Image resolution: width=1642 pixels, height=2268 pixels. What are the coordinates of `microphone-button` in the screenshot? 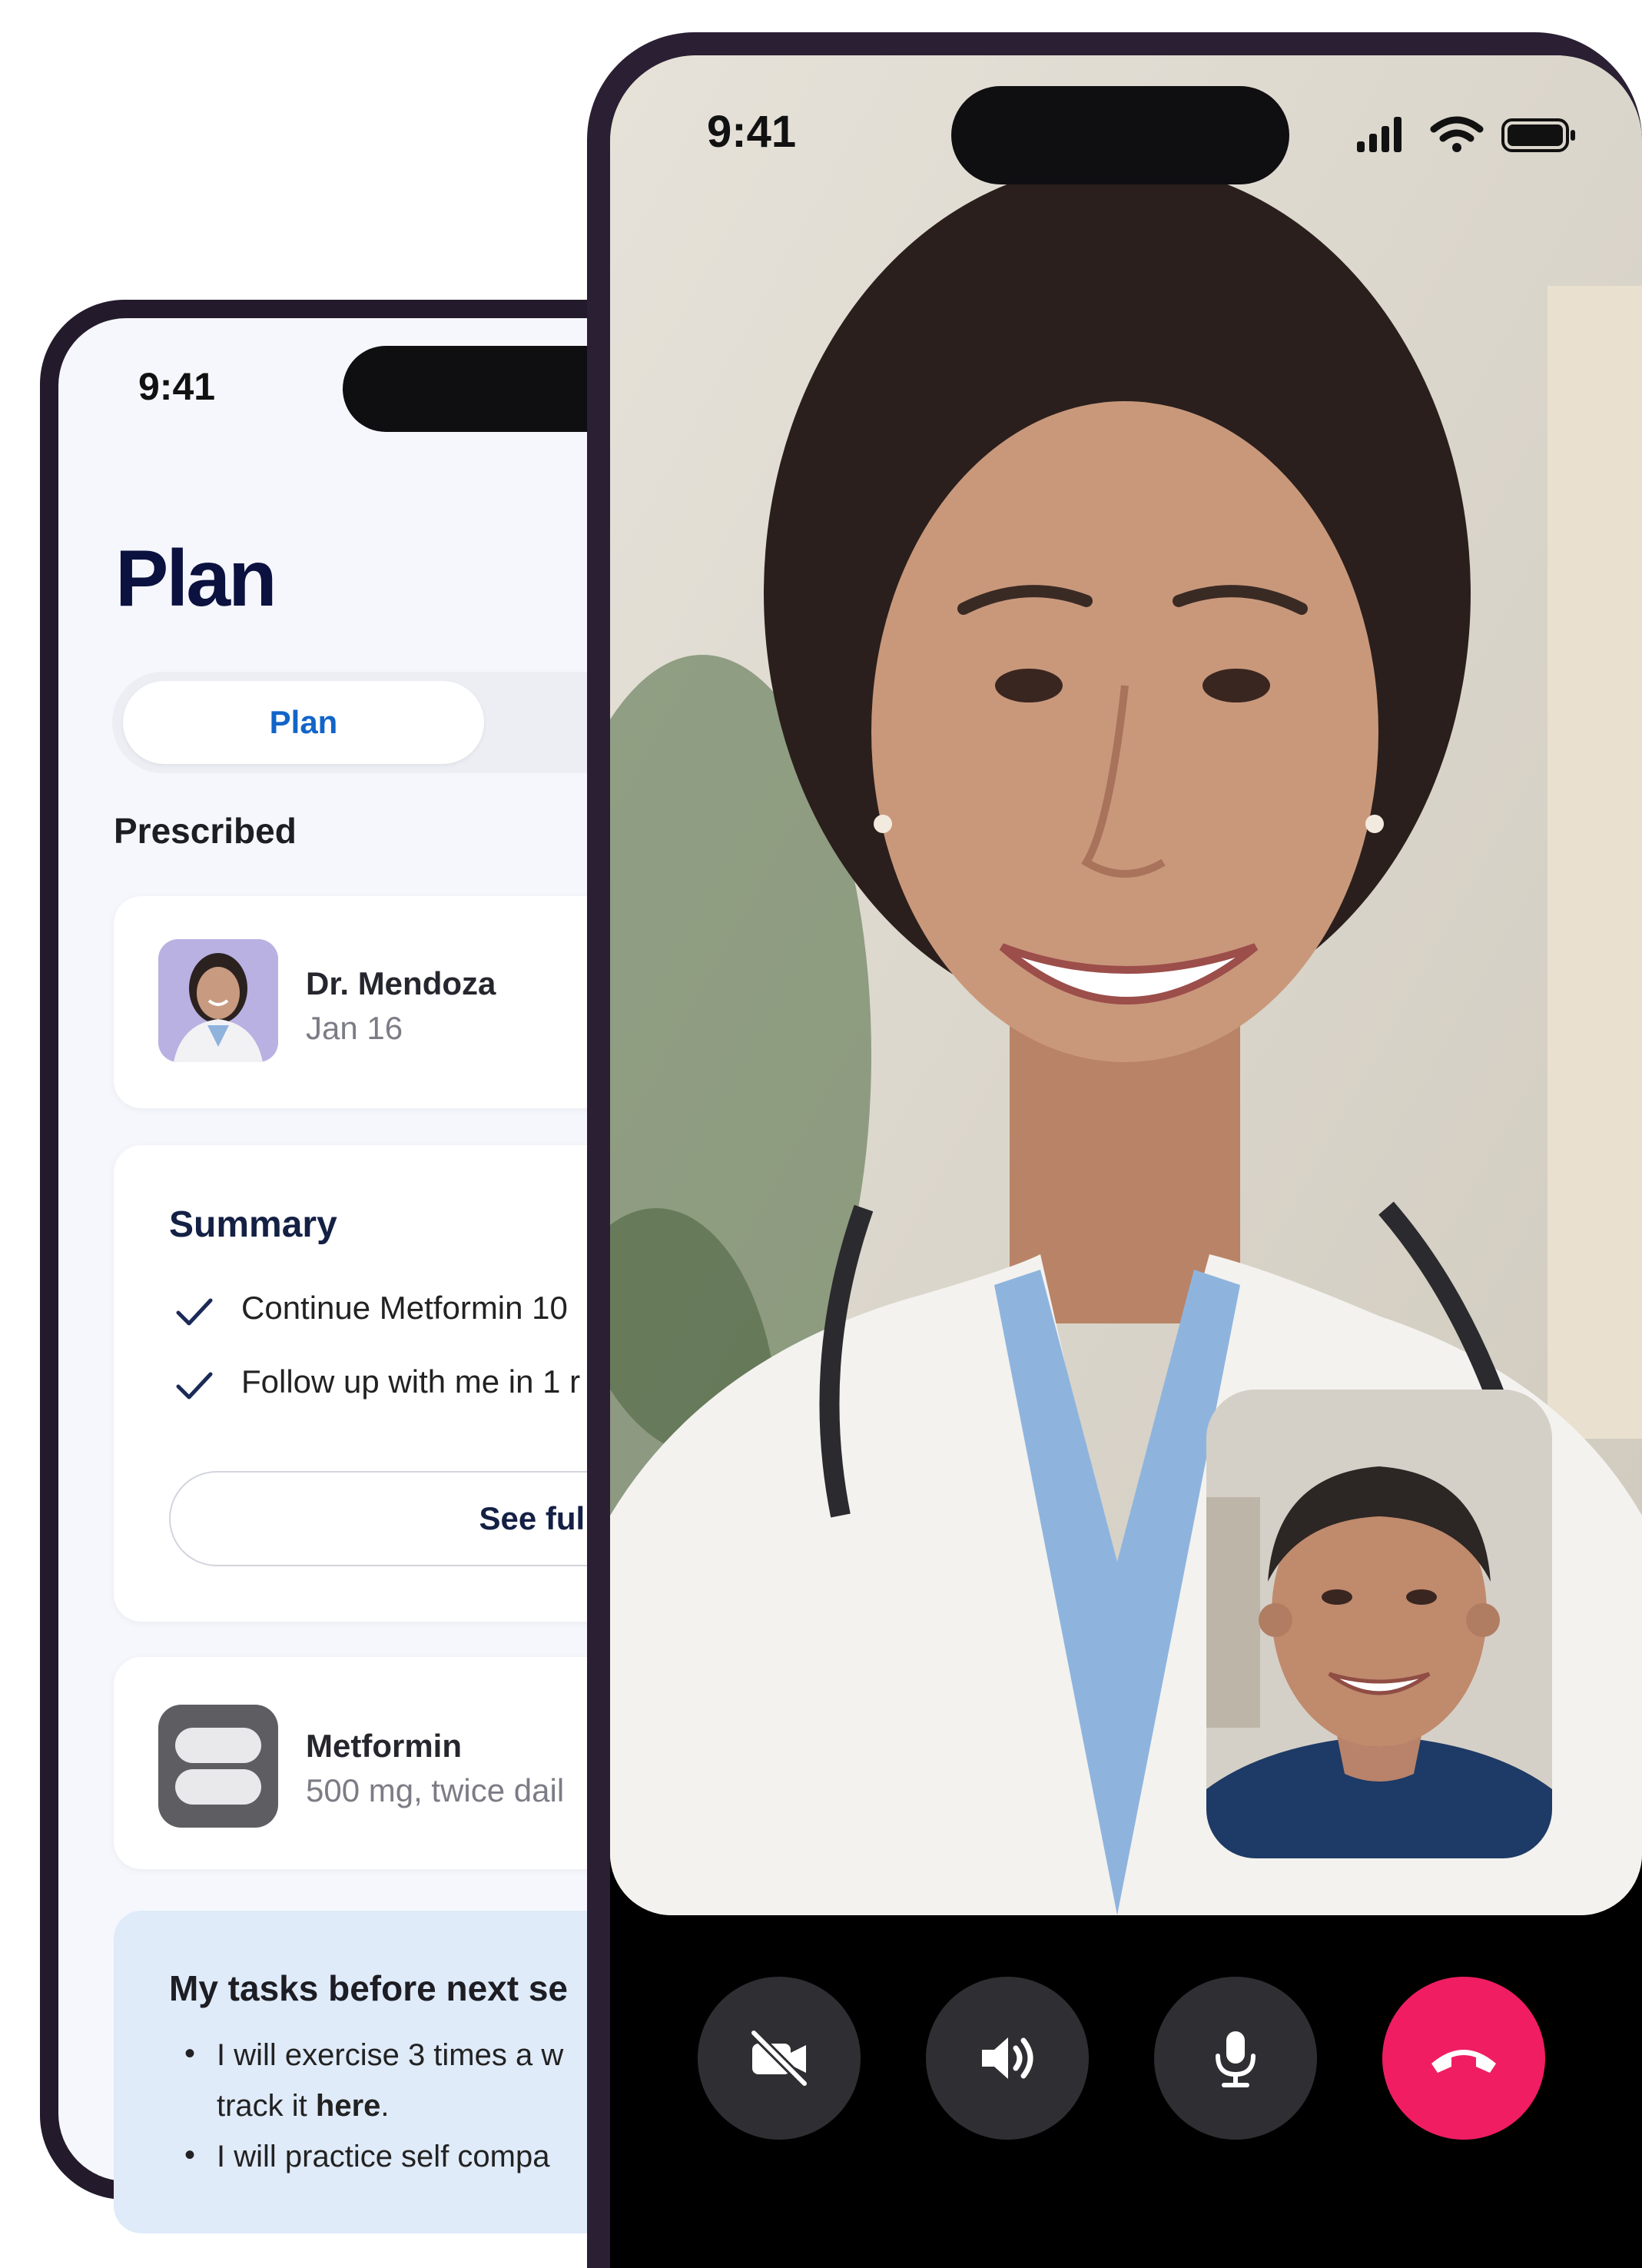 It's located at (1235, 2058).